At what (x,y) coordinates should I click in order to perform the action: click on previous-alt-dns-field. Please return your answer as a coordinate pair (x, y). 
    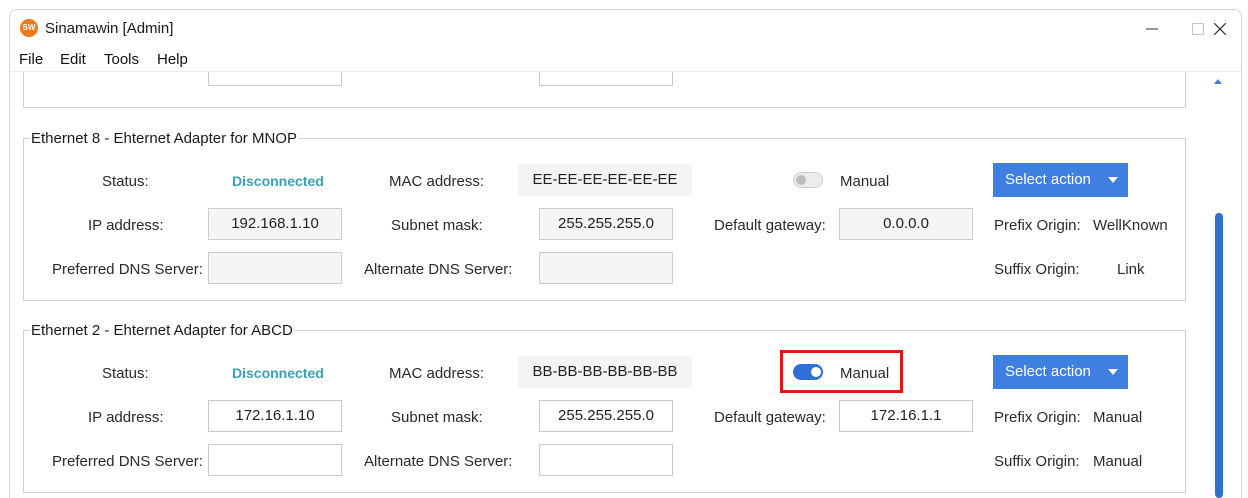
    Looking at the image, I should click on (606, 79).